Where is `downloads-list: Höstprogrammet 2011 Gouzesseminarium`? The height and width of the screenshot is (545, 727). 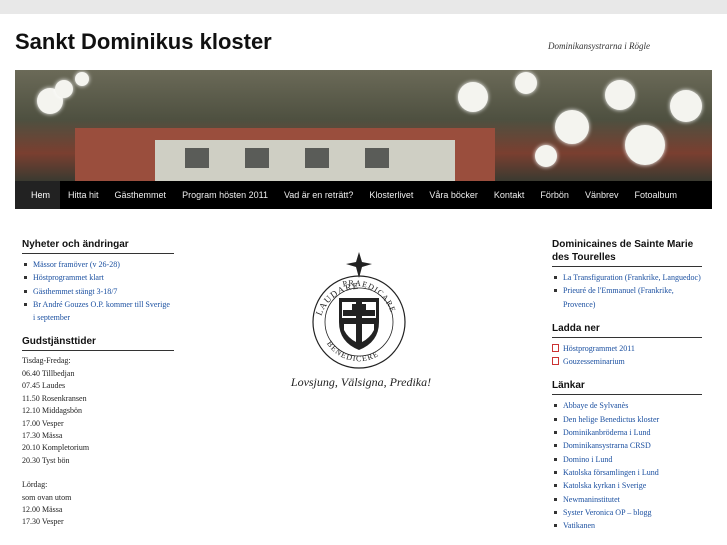 downloads-list: Höstprogrammet 2011 Gouzesseminarium is located at coordinates (627, 355).